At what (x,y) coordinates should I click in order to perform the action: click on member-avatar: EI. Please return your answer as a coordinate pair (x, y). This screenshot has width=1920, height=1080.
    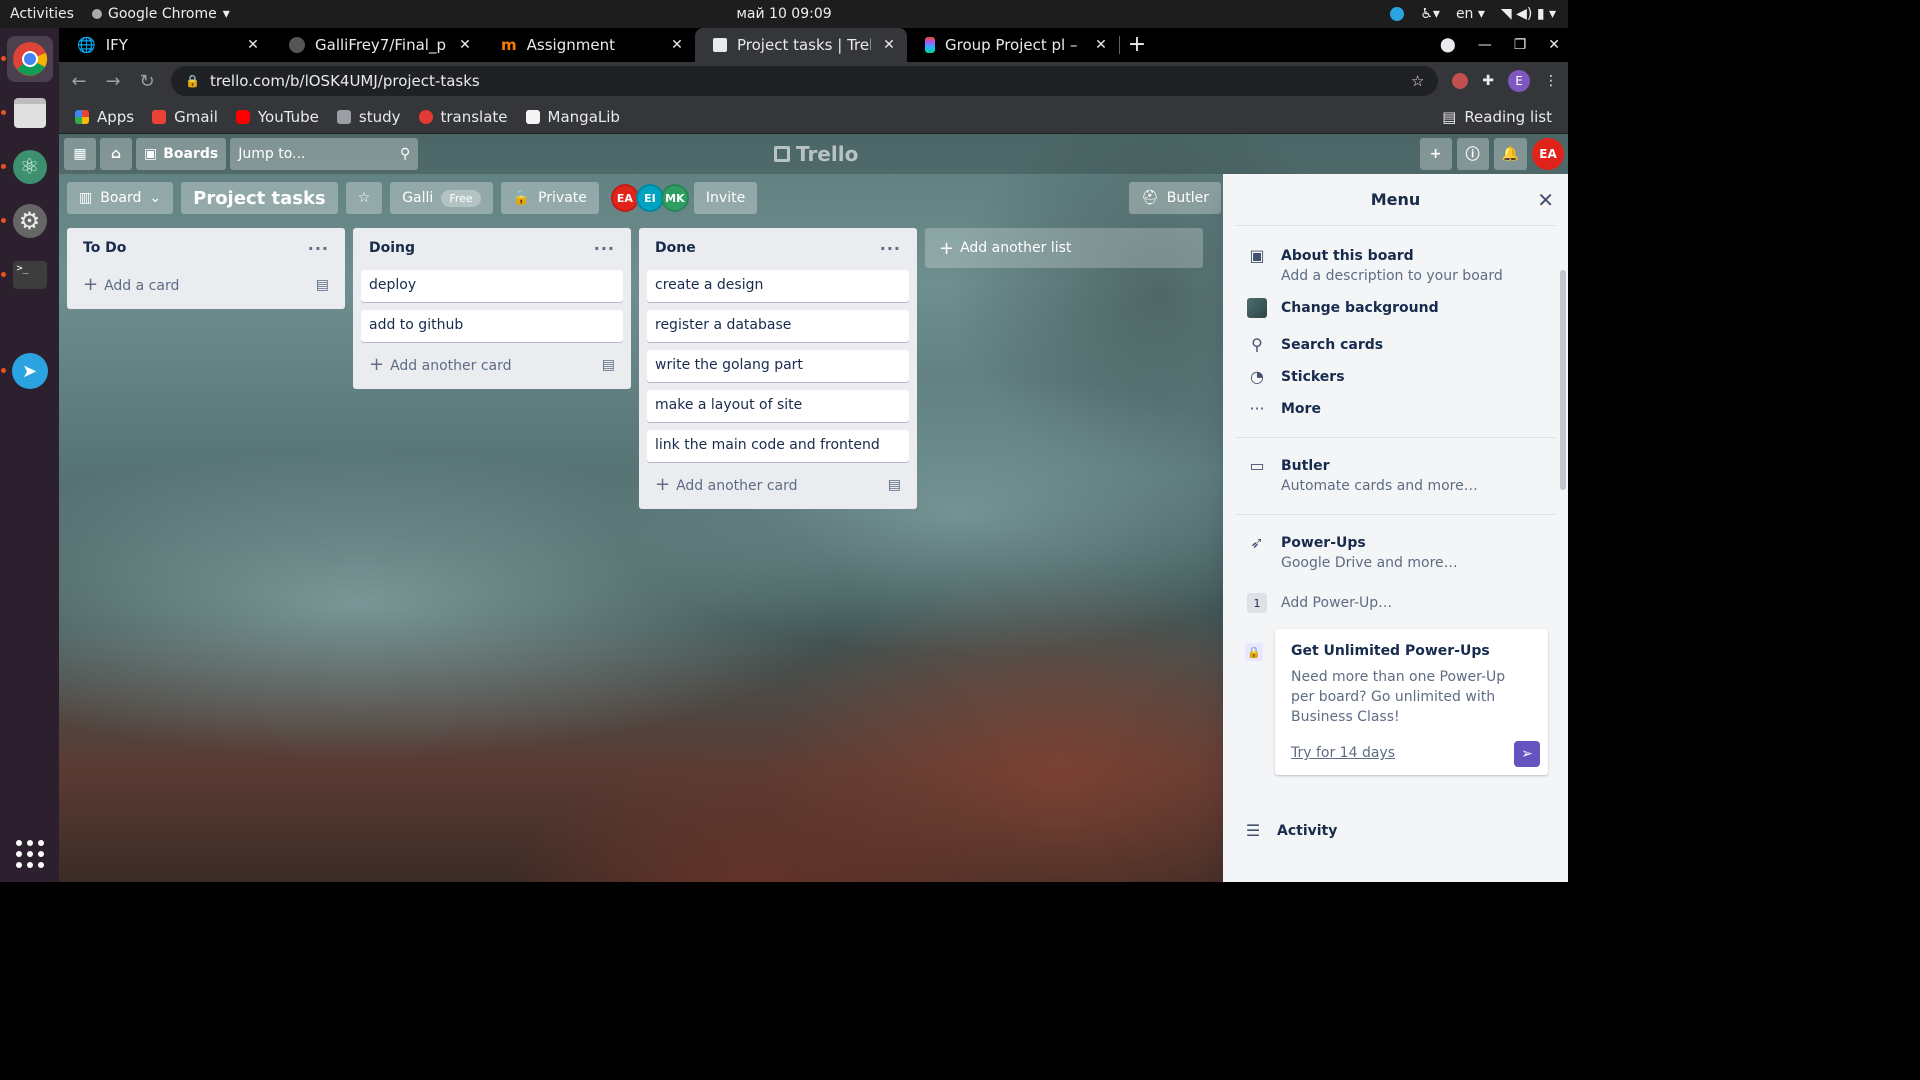
    Looking at the image, I should click on (649, 198).